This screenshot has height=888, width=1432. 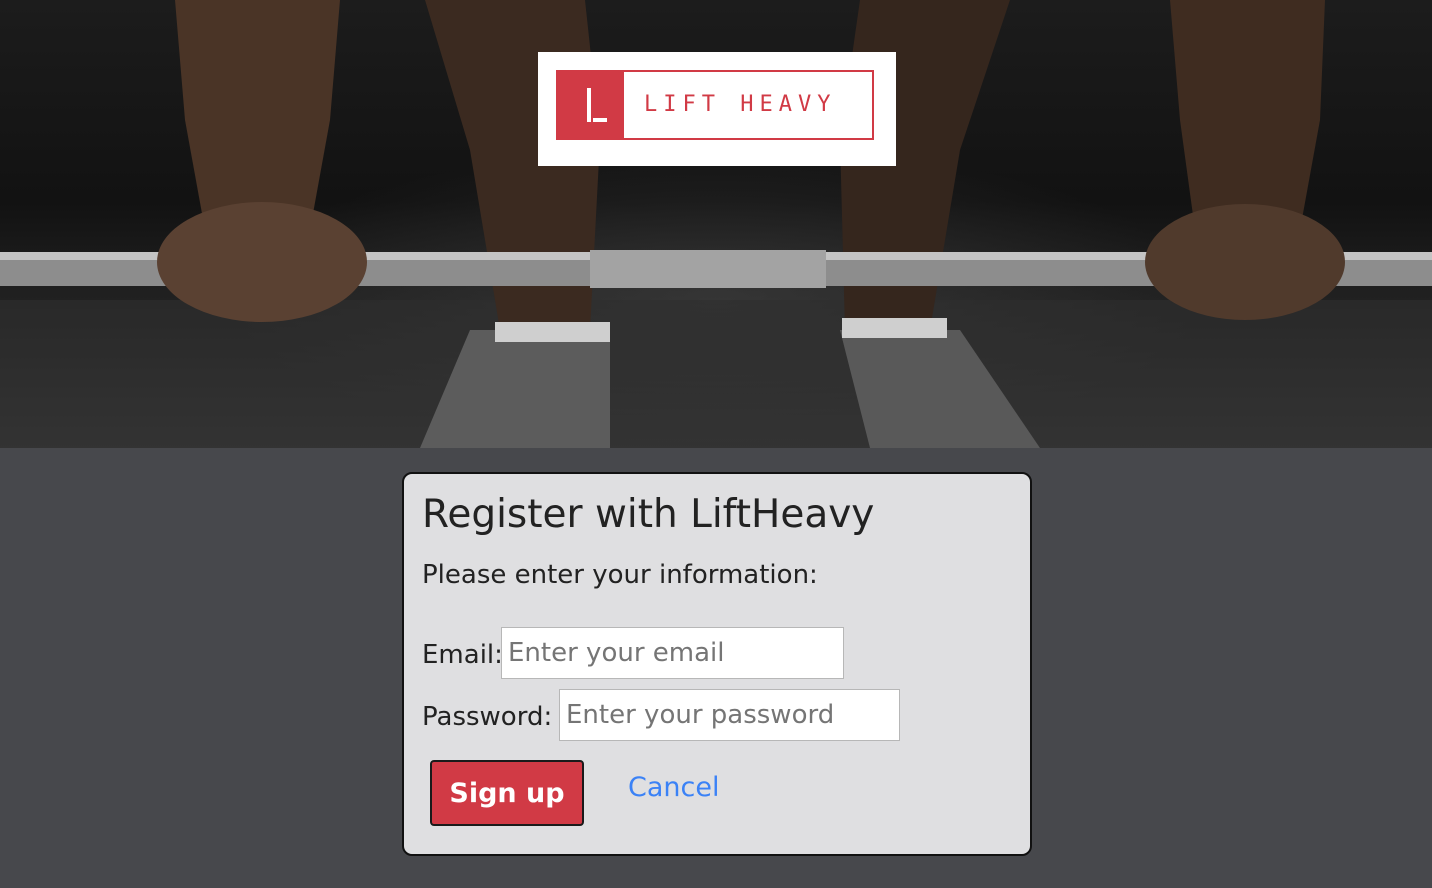 What do you see at coordinates (462, 655) in the screenshot?
I see `email-label: Email:` at bounding box center [462, 655].